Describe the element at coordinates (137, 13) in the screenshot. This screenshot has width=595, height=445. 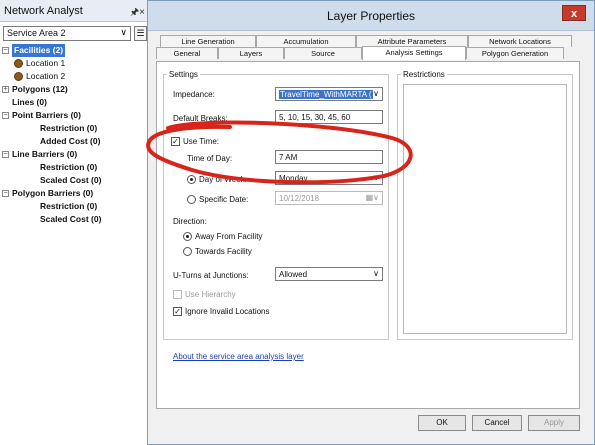
I see `pin-close-controls: 🖈×` at that location.